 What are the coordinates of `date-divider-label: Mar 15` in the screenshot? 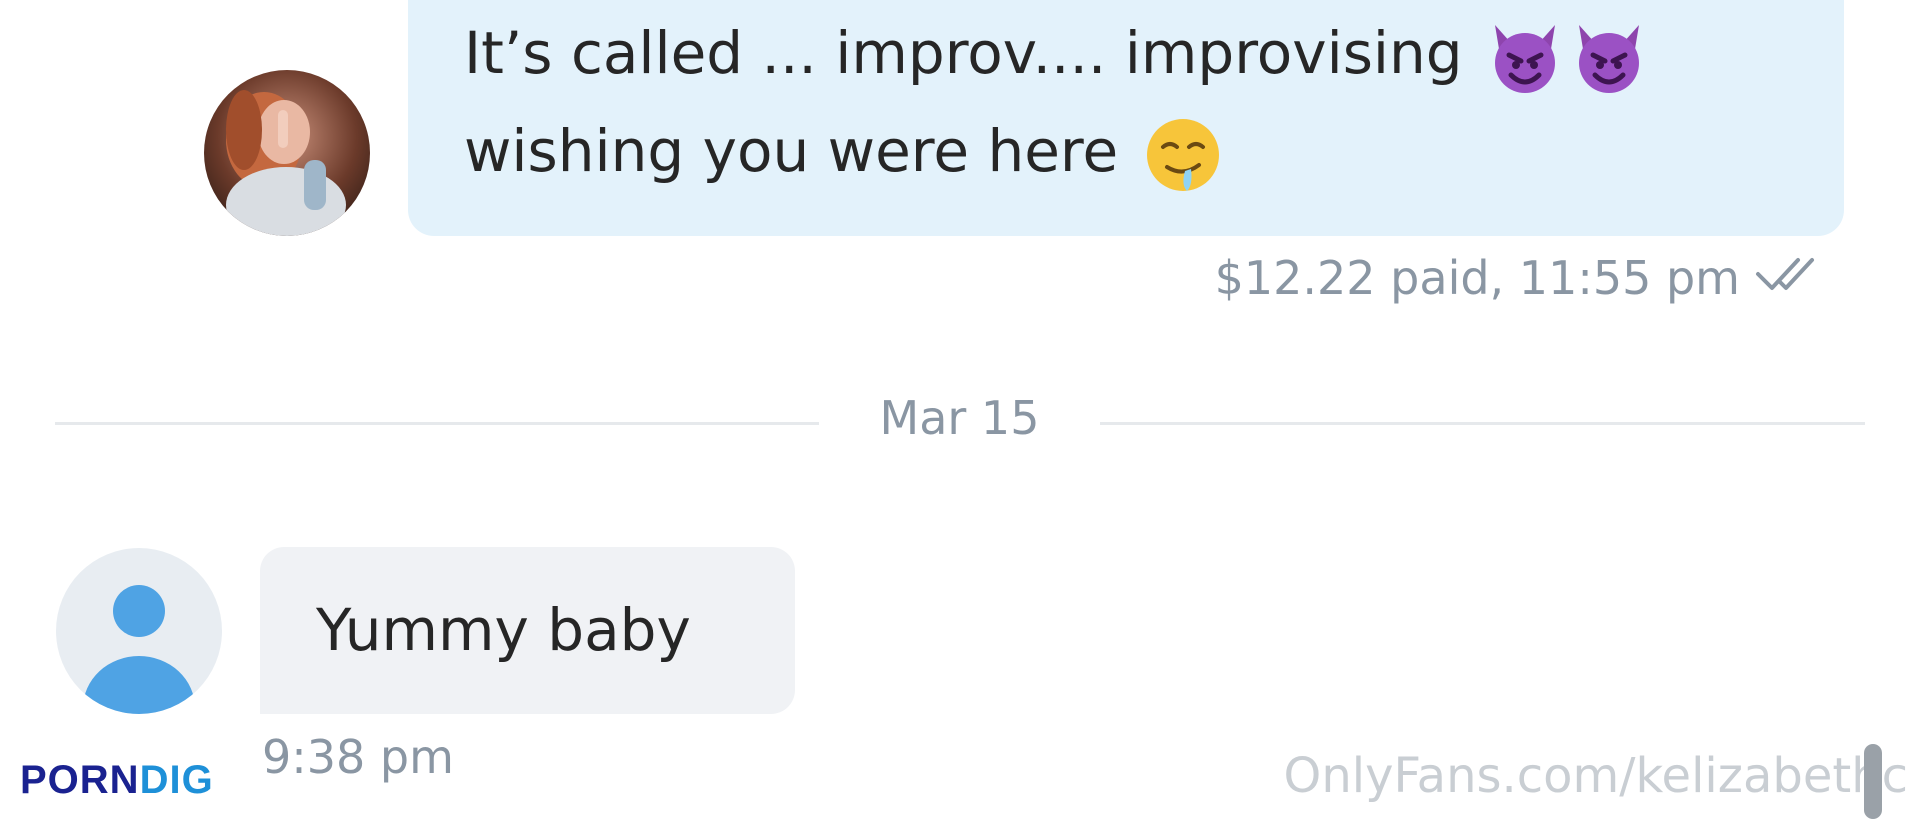 It's located at (959, 418).